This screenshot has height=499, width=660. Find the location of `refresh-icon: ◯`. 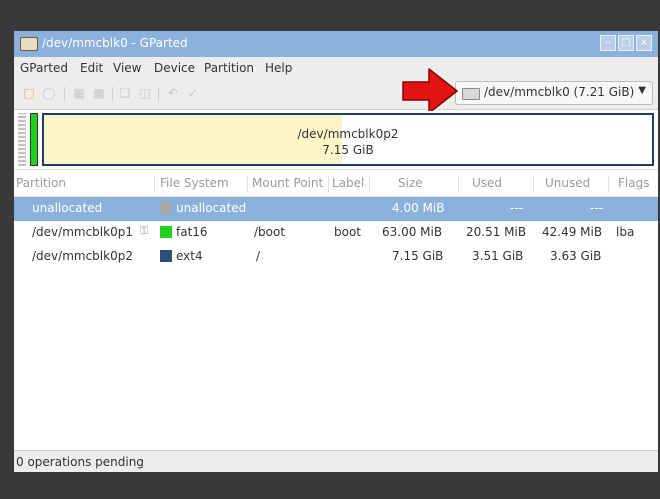

refresh-icon: ◯ is located at coordinates (49, 93).